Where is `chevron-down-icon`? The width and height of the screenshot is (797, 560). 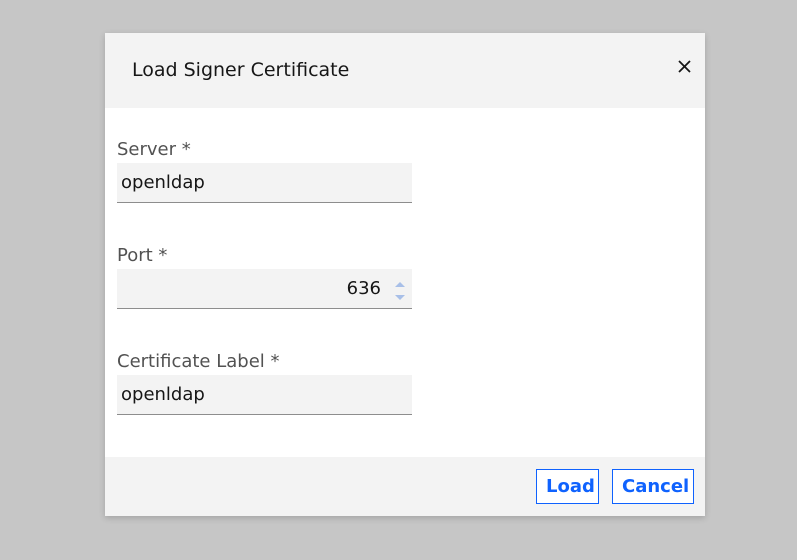
chevron-down-icon is located at coordinates (400, 297).